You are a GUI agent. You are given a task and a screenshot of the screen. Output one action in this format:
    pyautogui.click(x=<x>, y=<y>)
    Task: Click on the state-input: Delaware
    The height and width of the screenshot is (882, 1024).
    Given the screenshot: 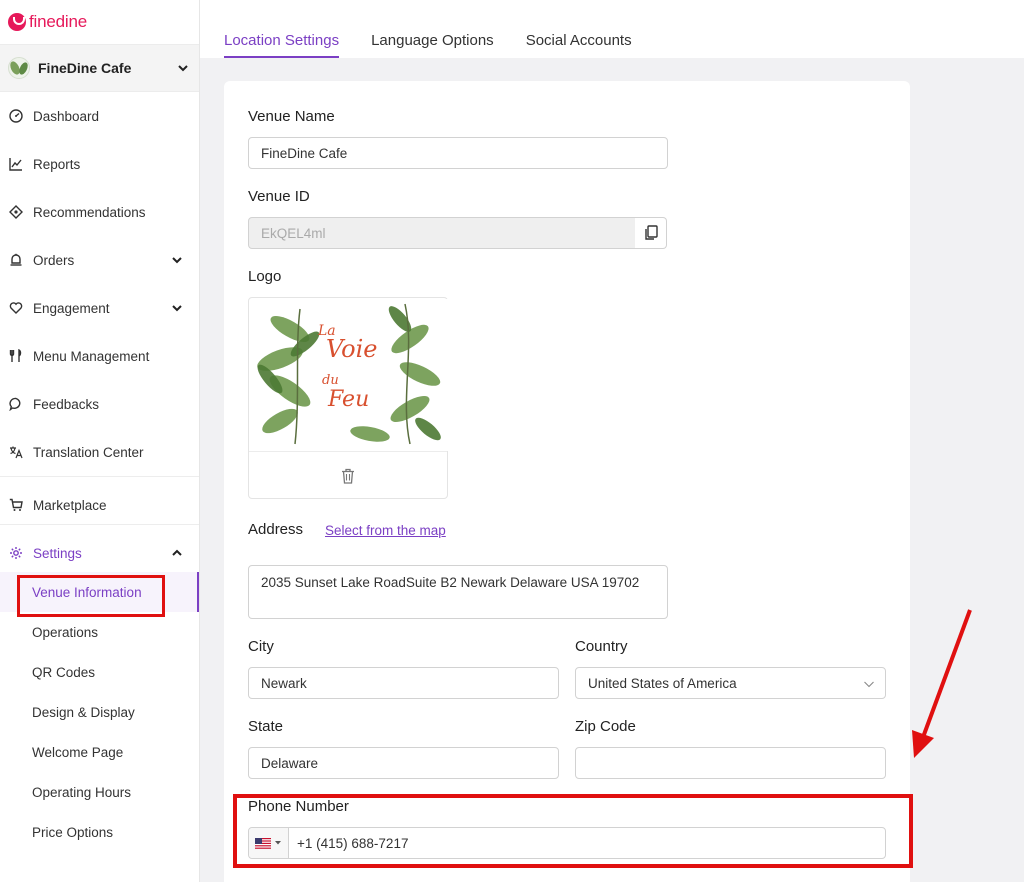 What is the action you would take?
    pyautogui.click(x=403, y=763)
    